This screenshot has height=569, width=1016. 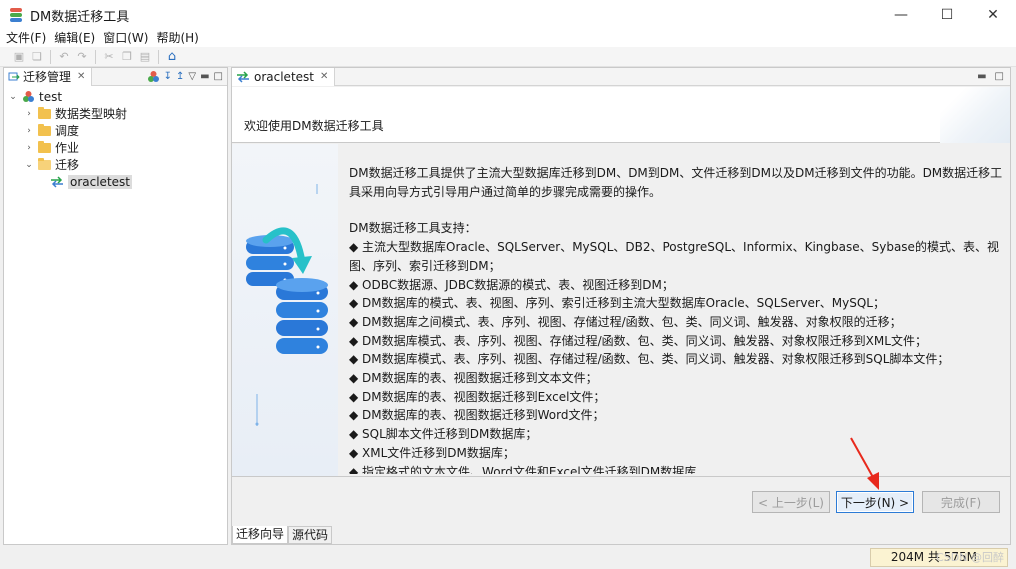 I want to click on view-menu-icon: ▽, so click(x=192, y=76).